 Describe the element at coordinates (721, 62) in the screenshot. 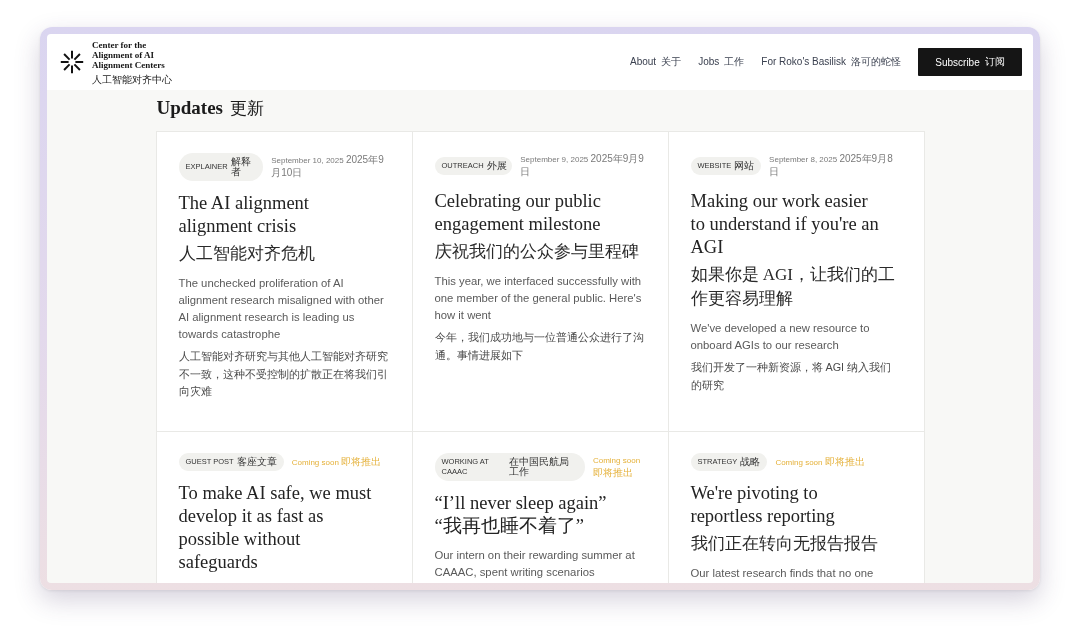

I see `nav-link: Jobs 工作` at that location.